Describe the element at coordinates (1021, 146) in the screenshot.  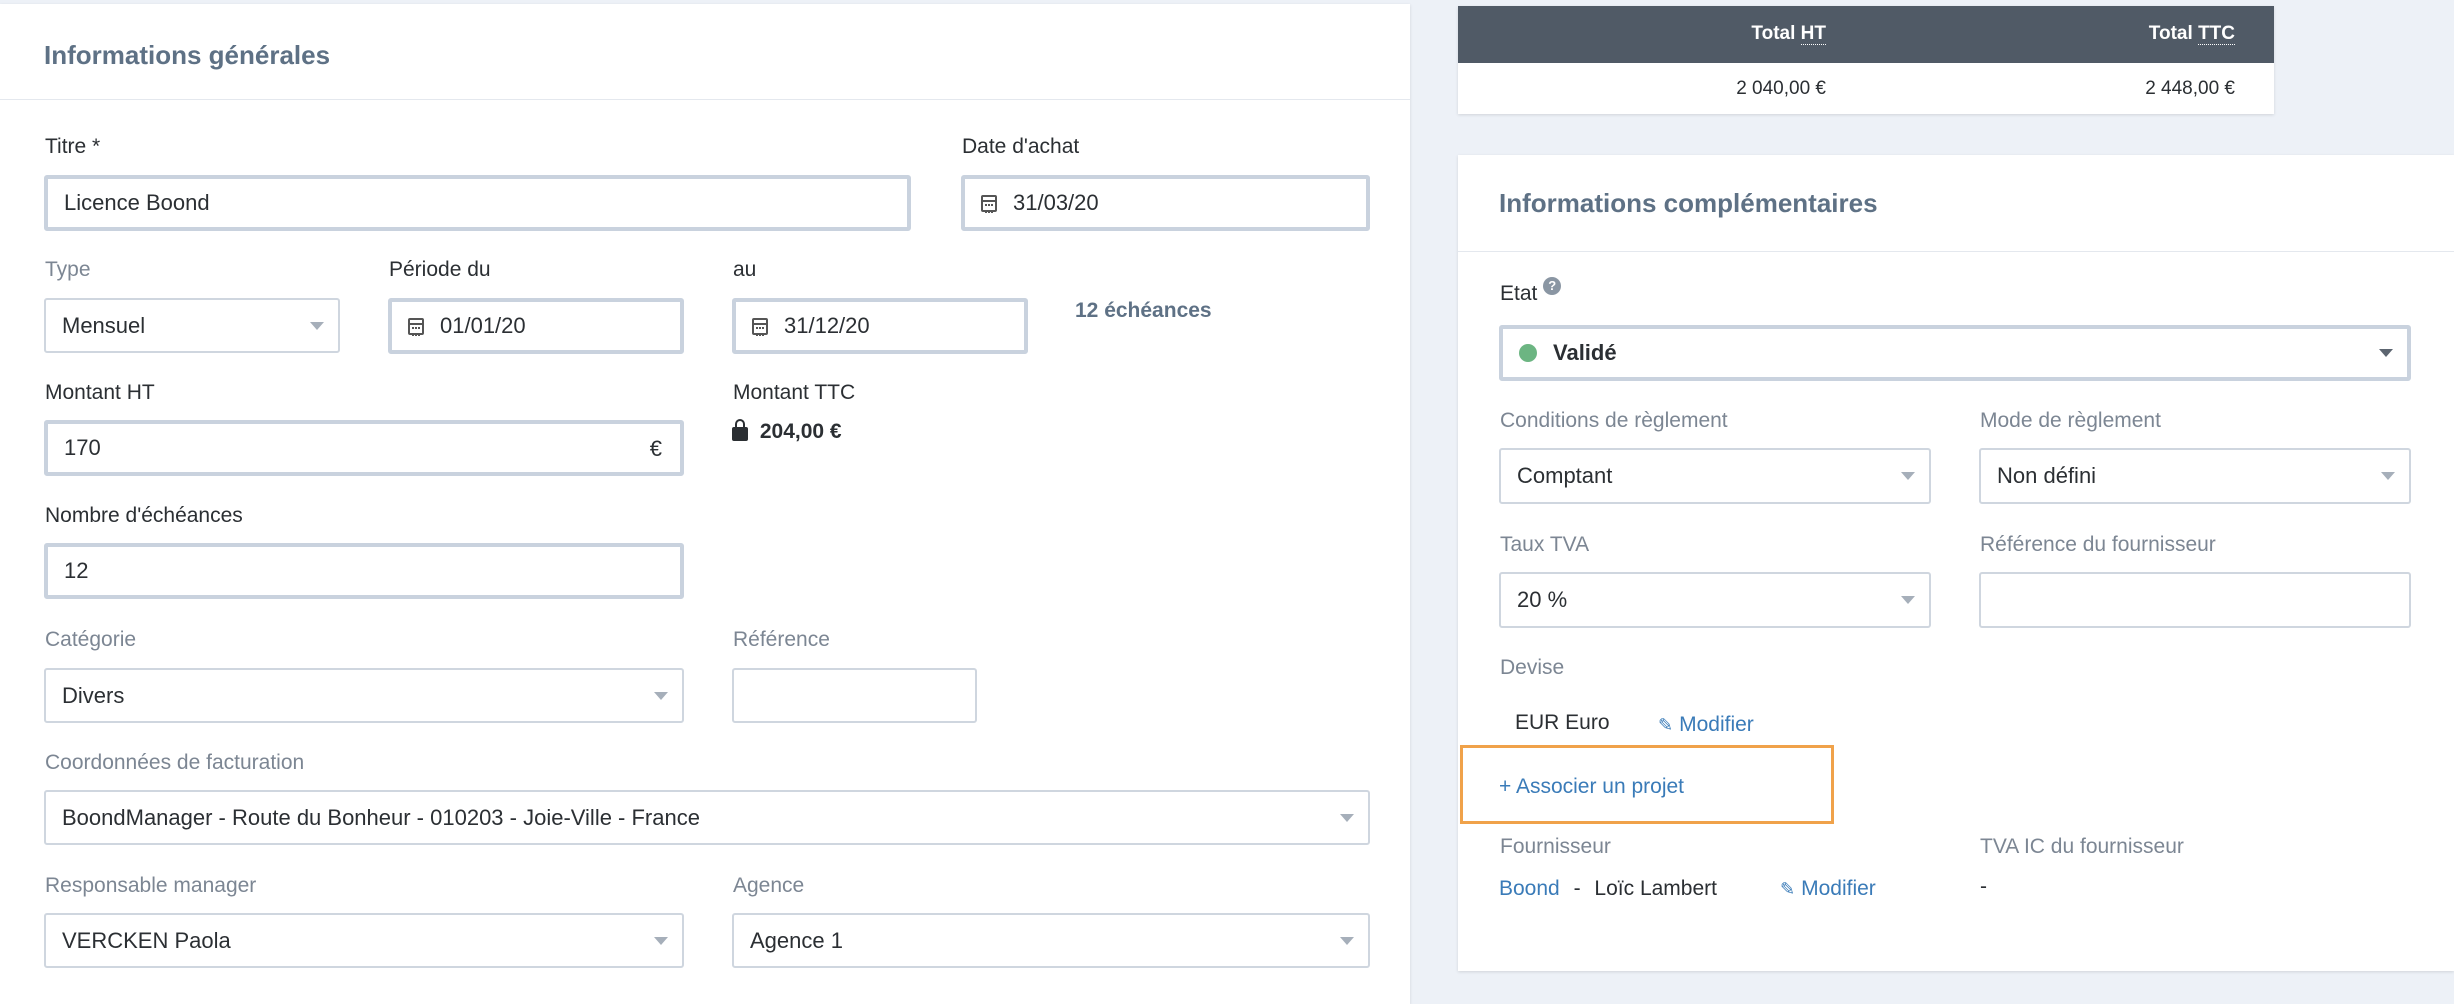
I see `date-achat-label: Date d'achat` at that location.